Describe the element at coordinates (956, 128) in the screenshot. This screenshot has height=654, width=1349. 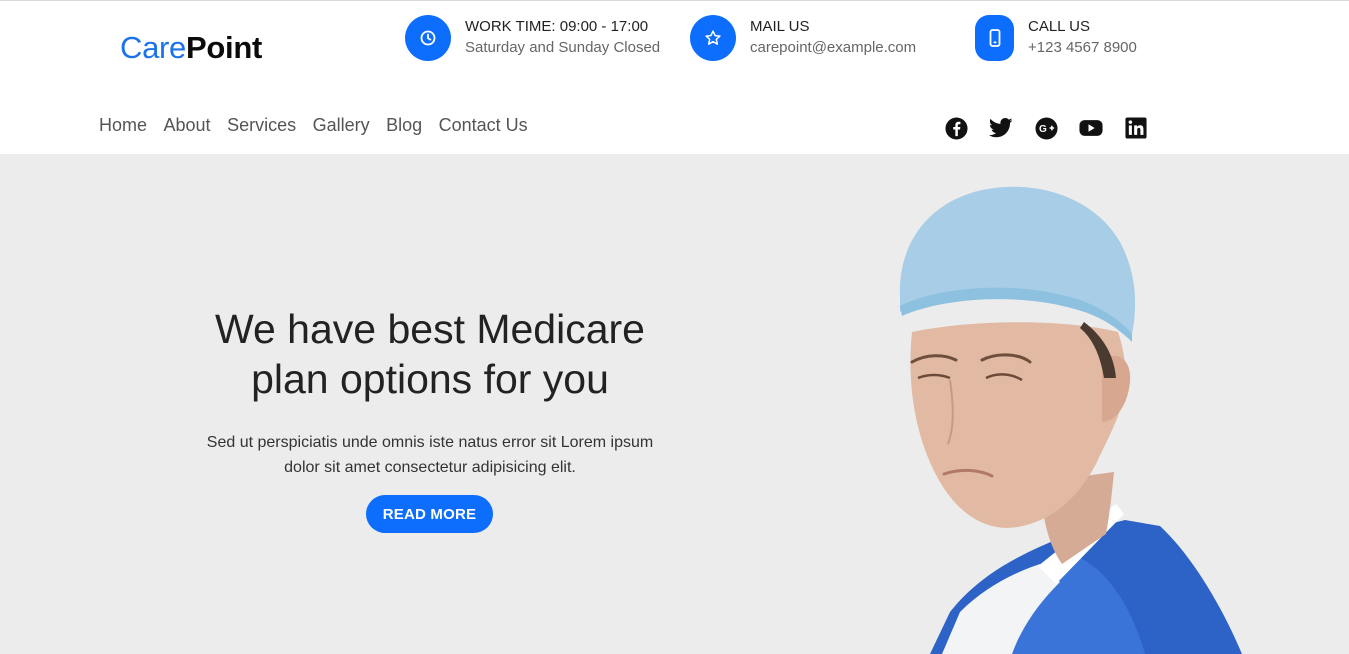
I see `facebook-icon` at that location.